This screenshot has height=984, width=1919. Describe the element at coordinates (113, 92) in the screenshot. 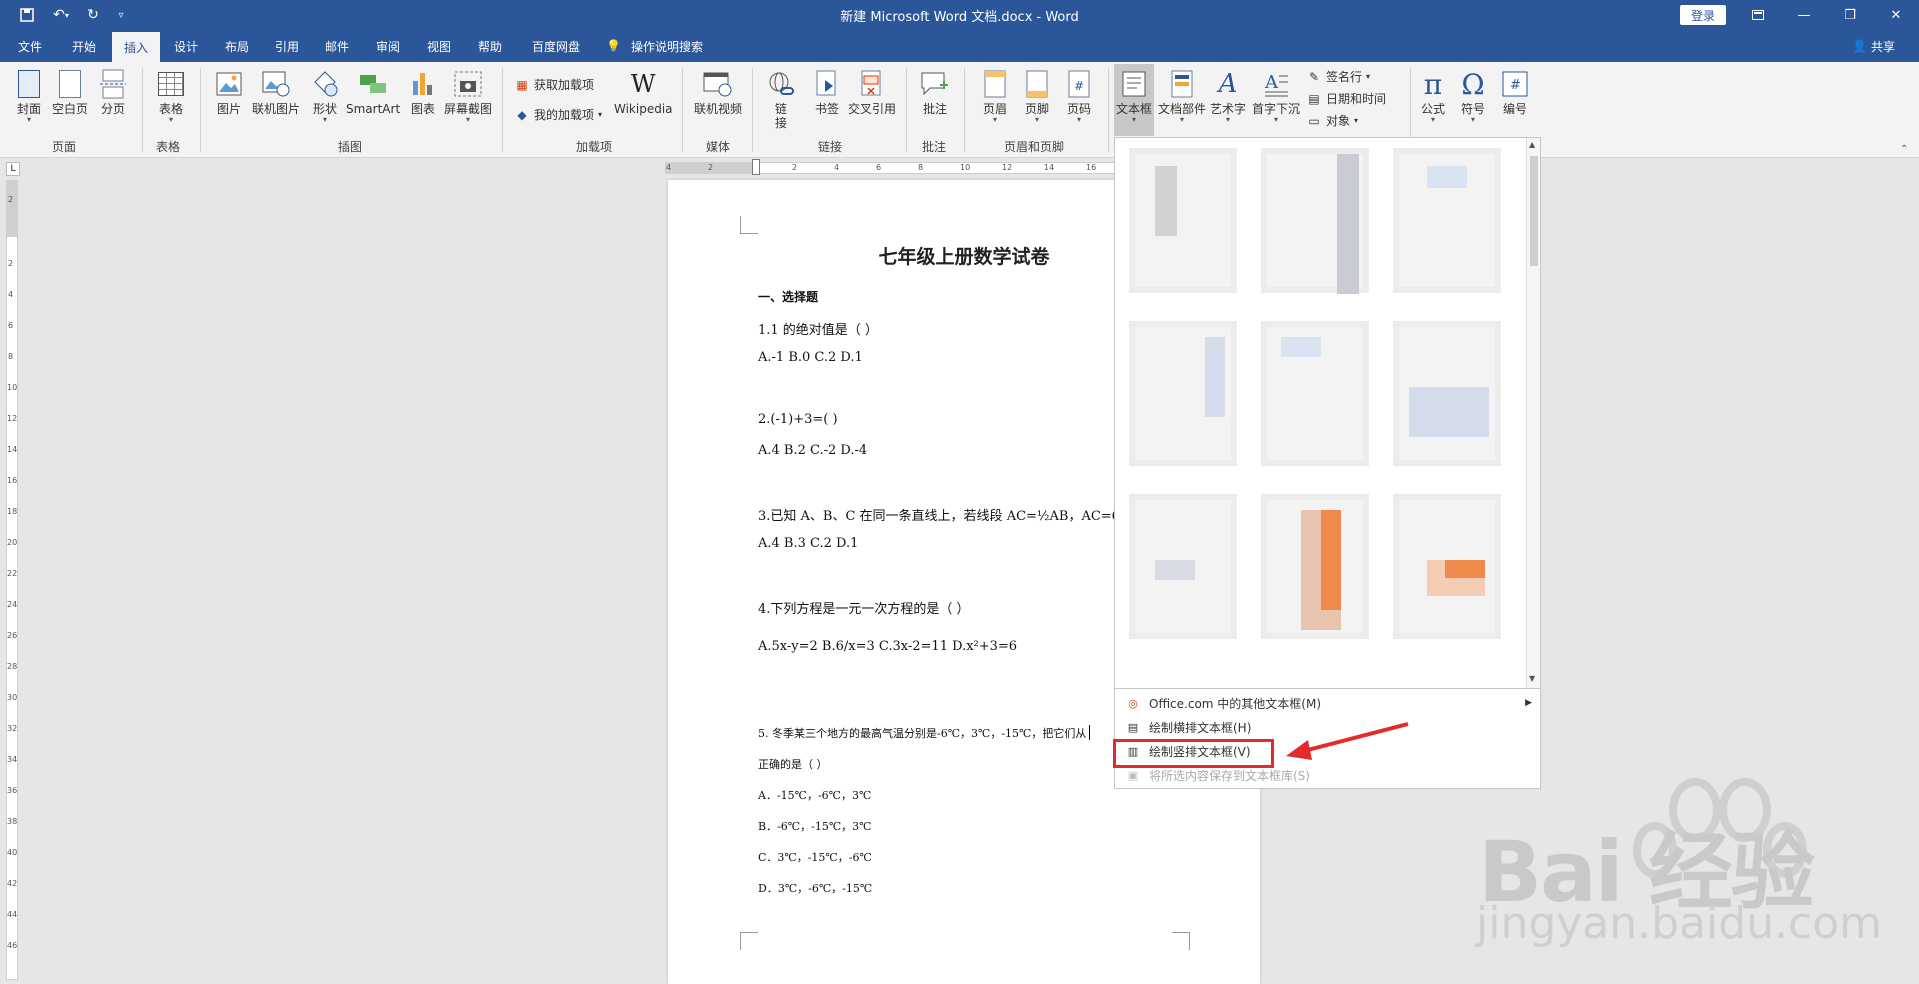

I see `page-break-button: 分页` at that location.